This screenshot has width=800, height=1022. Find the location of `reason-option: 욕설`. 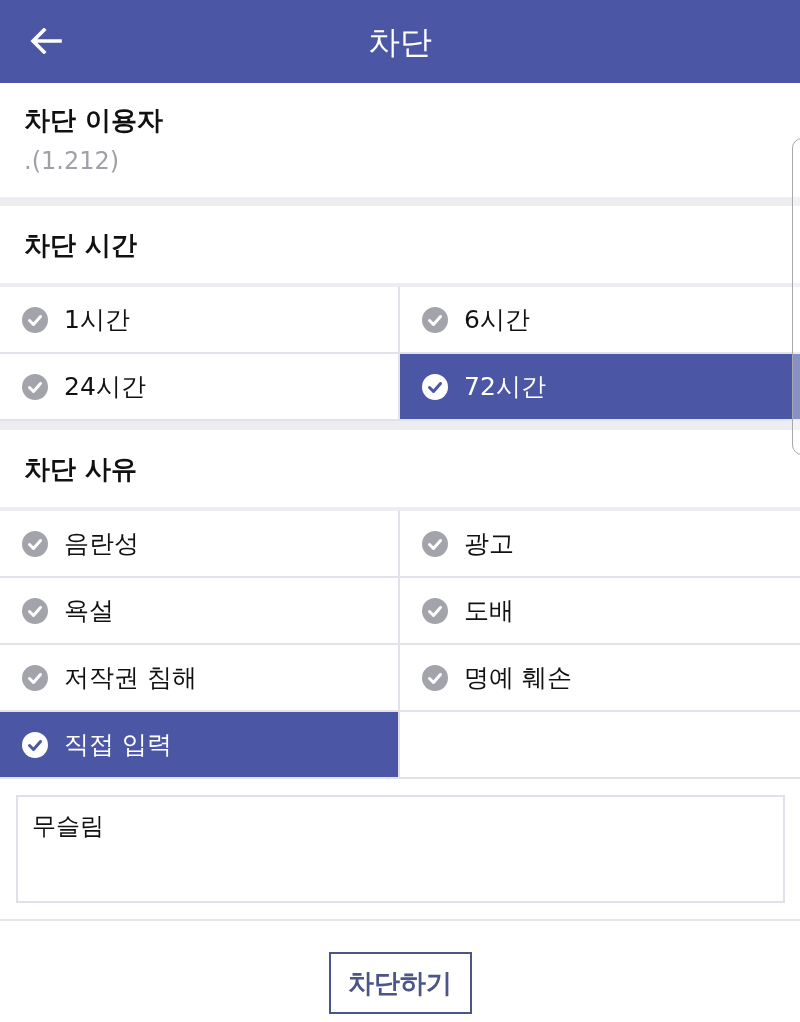

reason-option: 욕설 is located at coordinates (200, 611).